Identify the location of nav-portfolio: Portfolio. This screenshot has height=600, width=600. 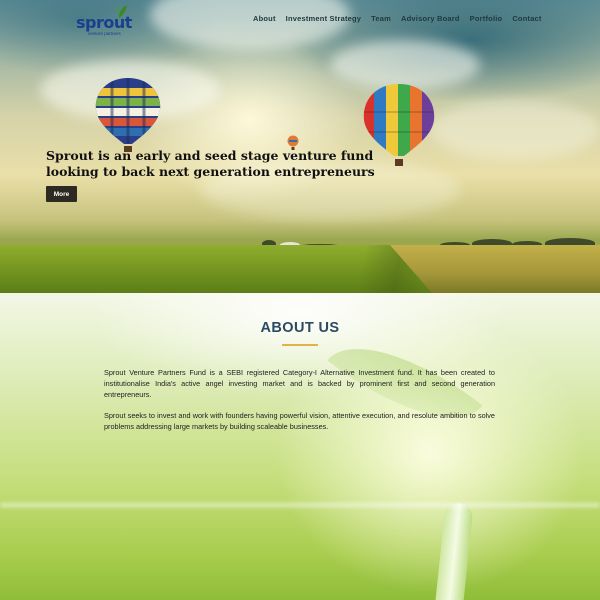
(486, 18).